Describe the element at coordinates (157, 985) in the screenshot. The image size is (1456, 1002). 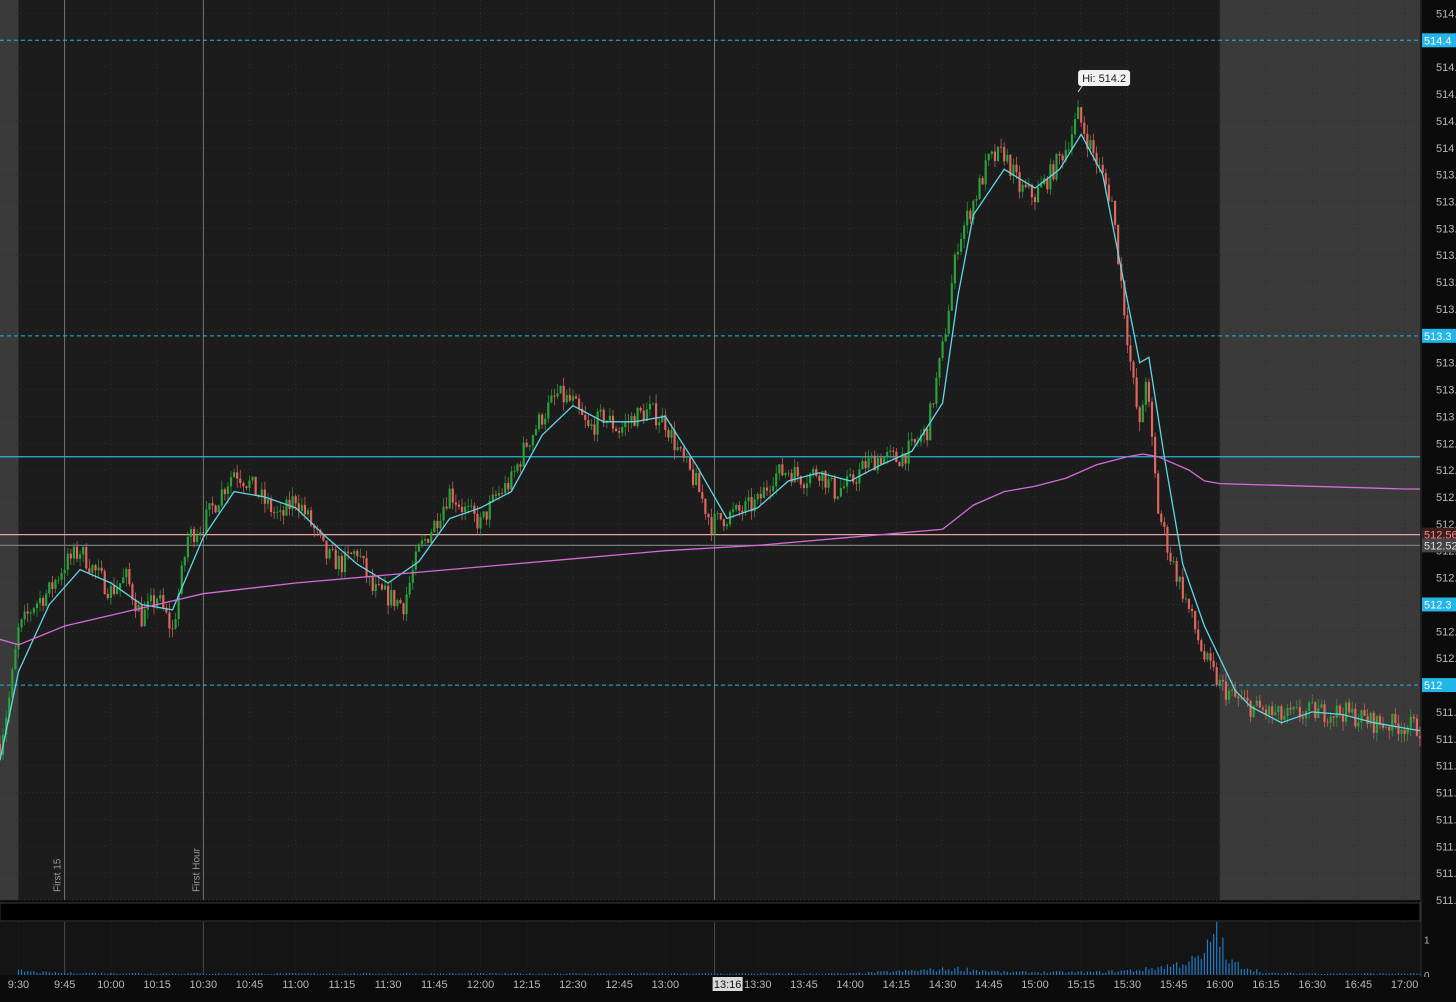
I see `x-tick-label: 10:15` at that location.